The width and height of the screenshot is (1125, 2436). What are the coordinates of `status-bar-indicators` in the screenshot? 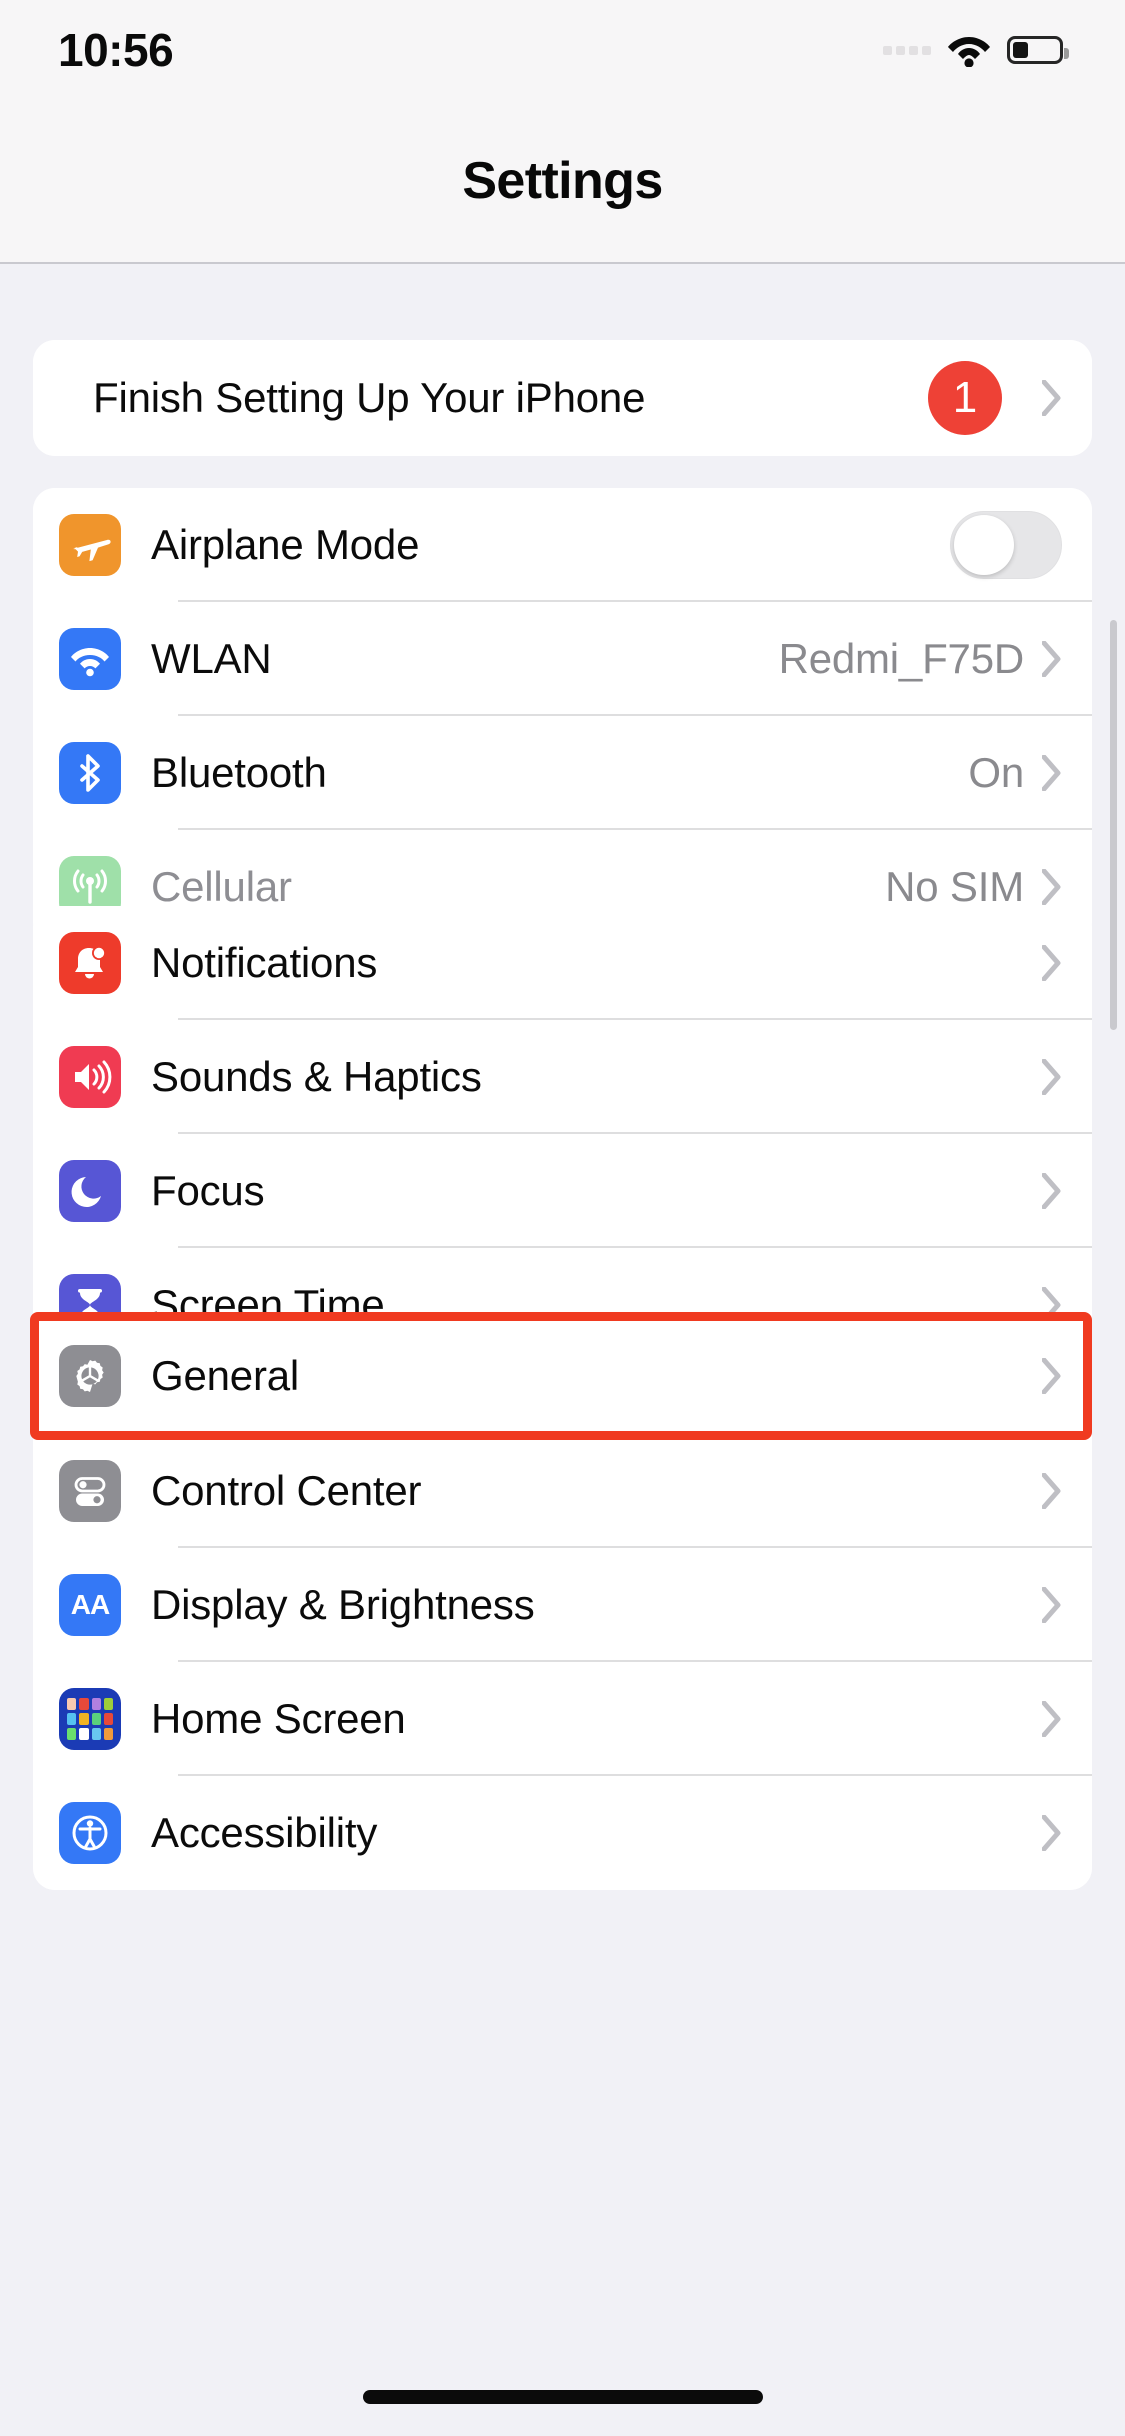 It's located at (976, 50).